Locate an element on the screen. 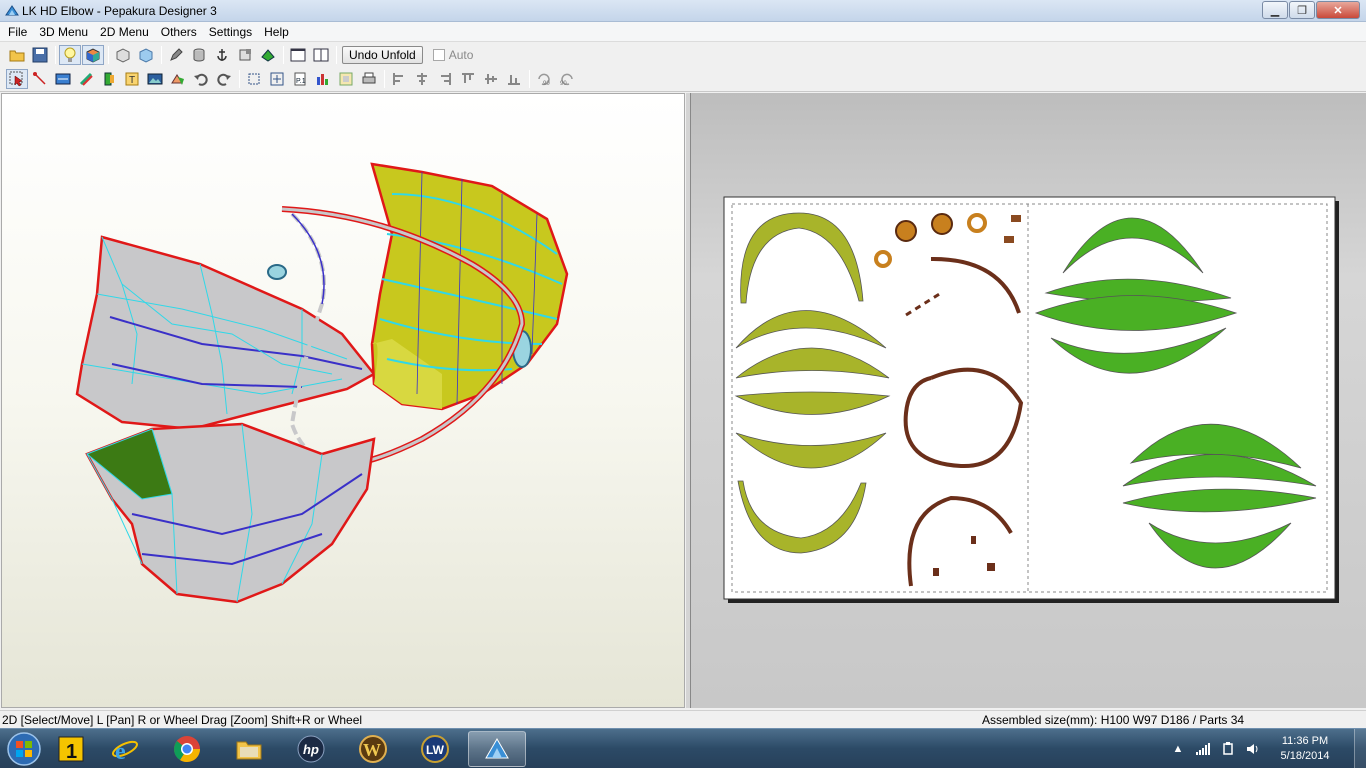  main-toolbar: Undo Unfold Auto is located at coordinates (683, 55).